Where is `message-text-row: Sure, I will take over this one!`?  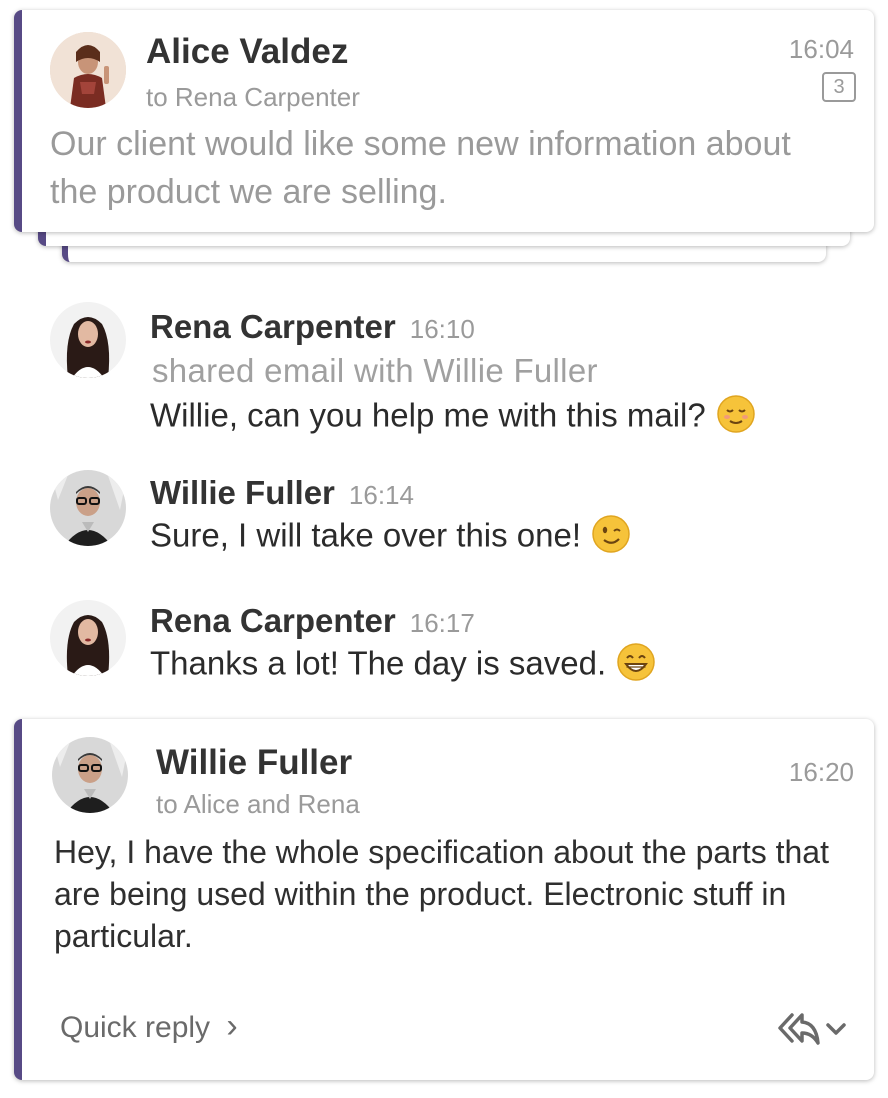
message-text-row: Sure, I will take over this one! is located at coordinates (390, 538).